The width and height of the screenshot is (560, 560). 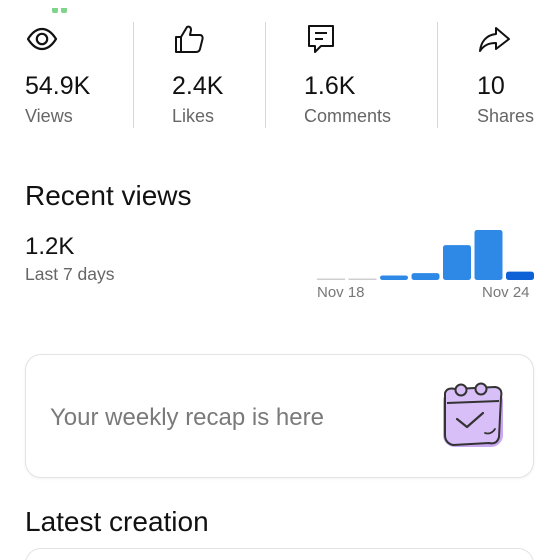 I want to click on stat-likes: 2.4K Likes, so click(x=197, y=76).